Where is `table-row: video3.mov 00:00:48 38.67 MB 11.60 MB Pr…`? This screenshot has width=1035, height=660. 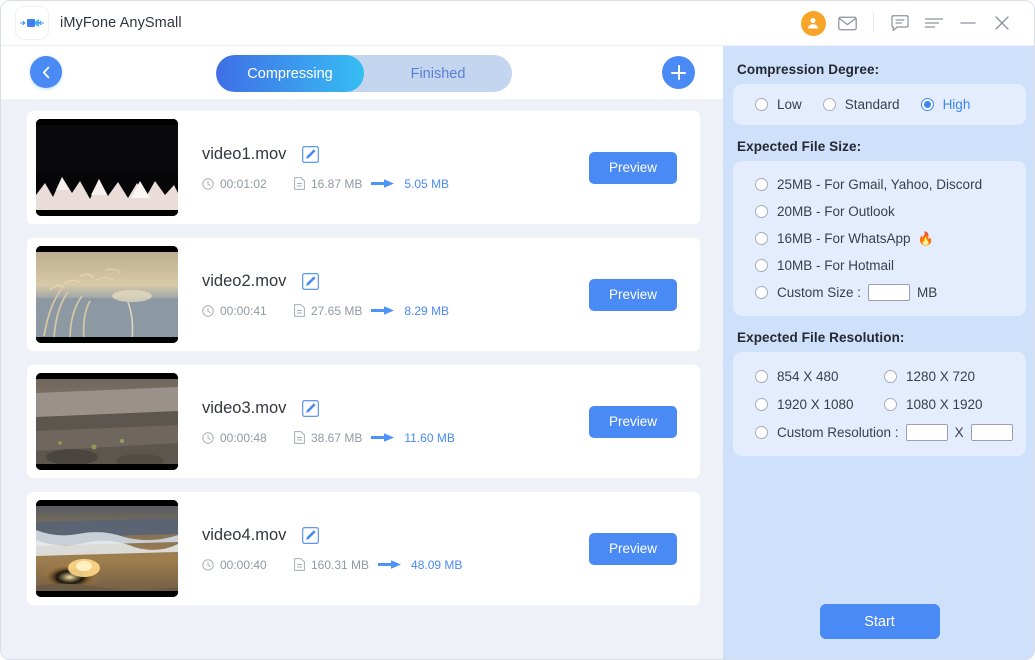
table-row: video3.mov 00:00:48 38.67 MB 11.60 MB Pr… is located at coordinates (363, 421).